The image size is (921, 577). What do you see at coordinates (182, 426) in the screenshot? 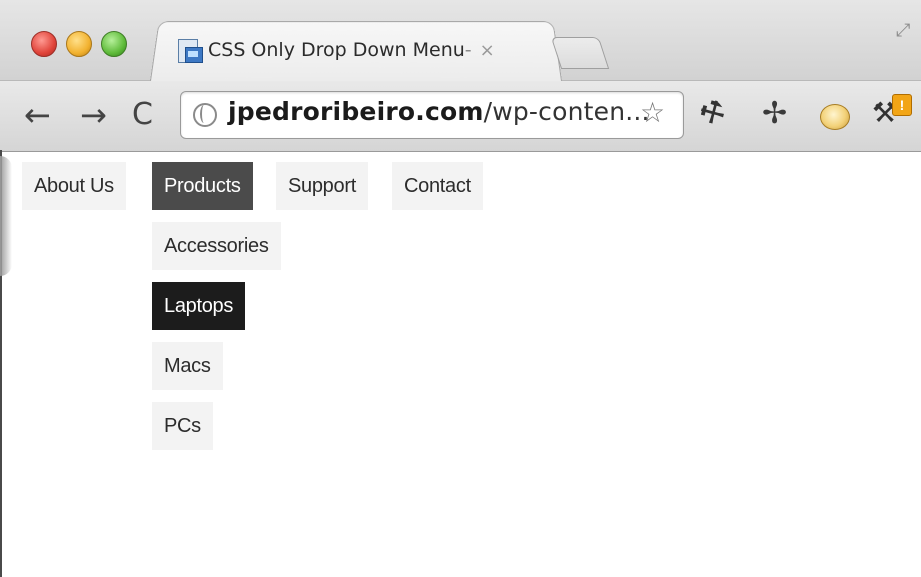
I see `submenu-item-pcs: PCs` at bounding box center [182, 426].